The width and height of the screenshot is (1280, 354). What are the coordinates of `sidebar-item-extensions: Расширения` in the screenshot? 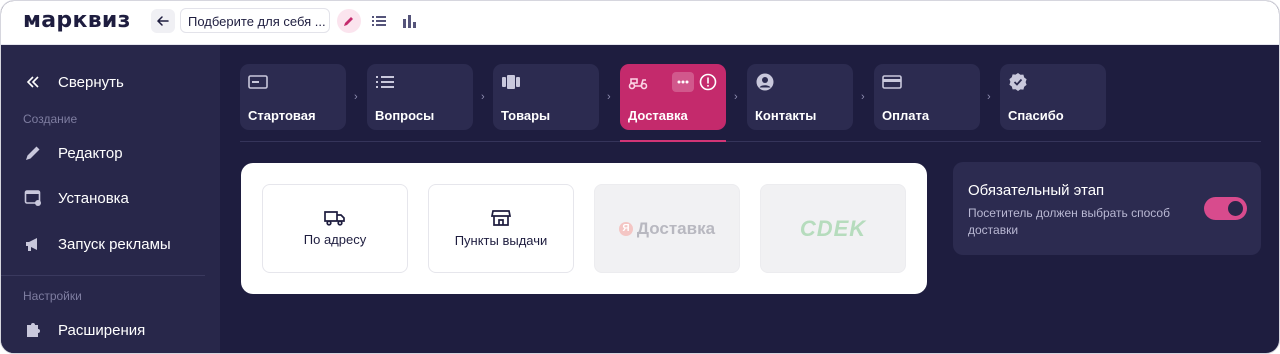 It's located at (84, 330).